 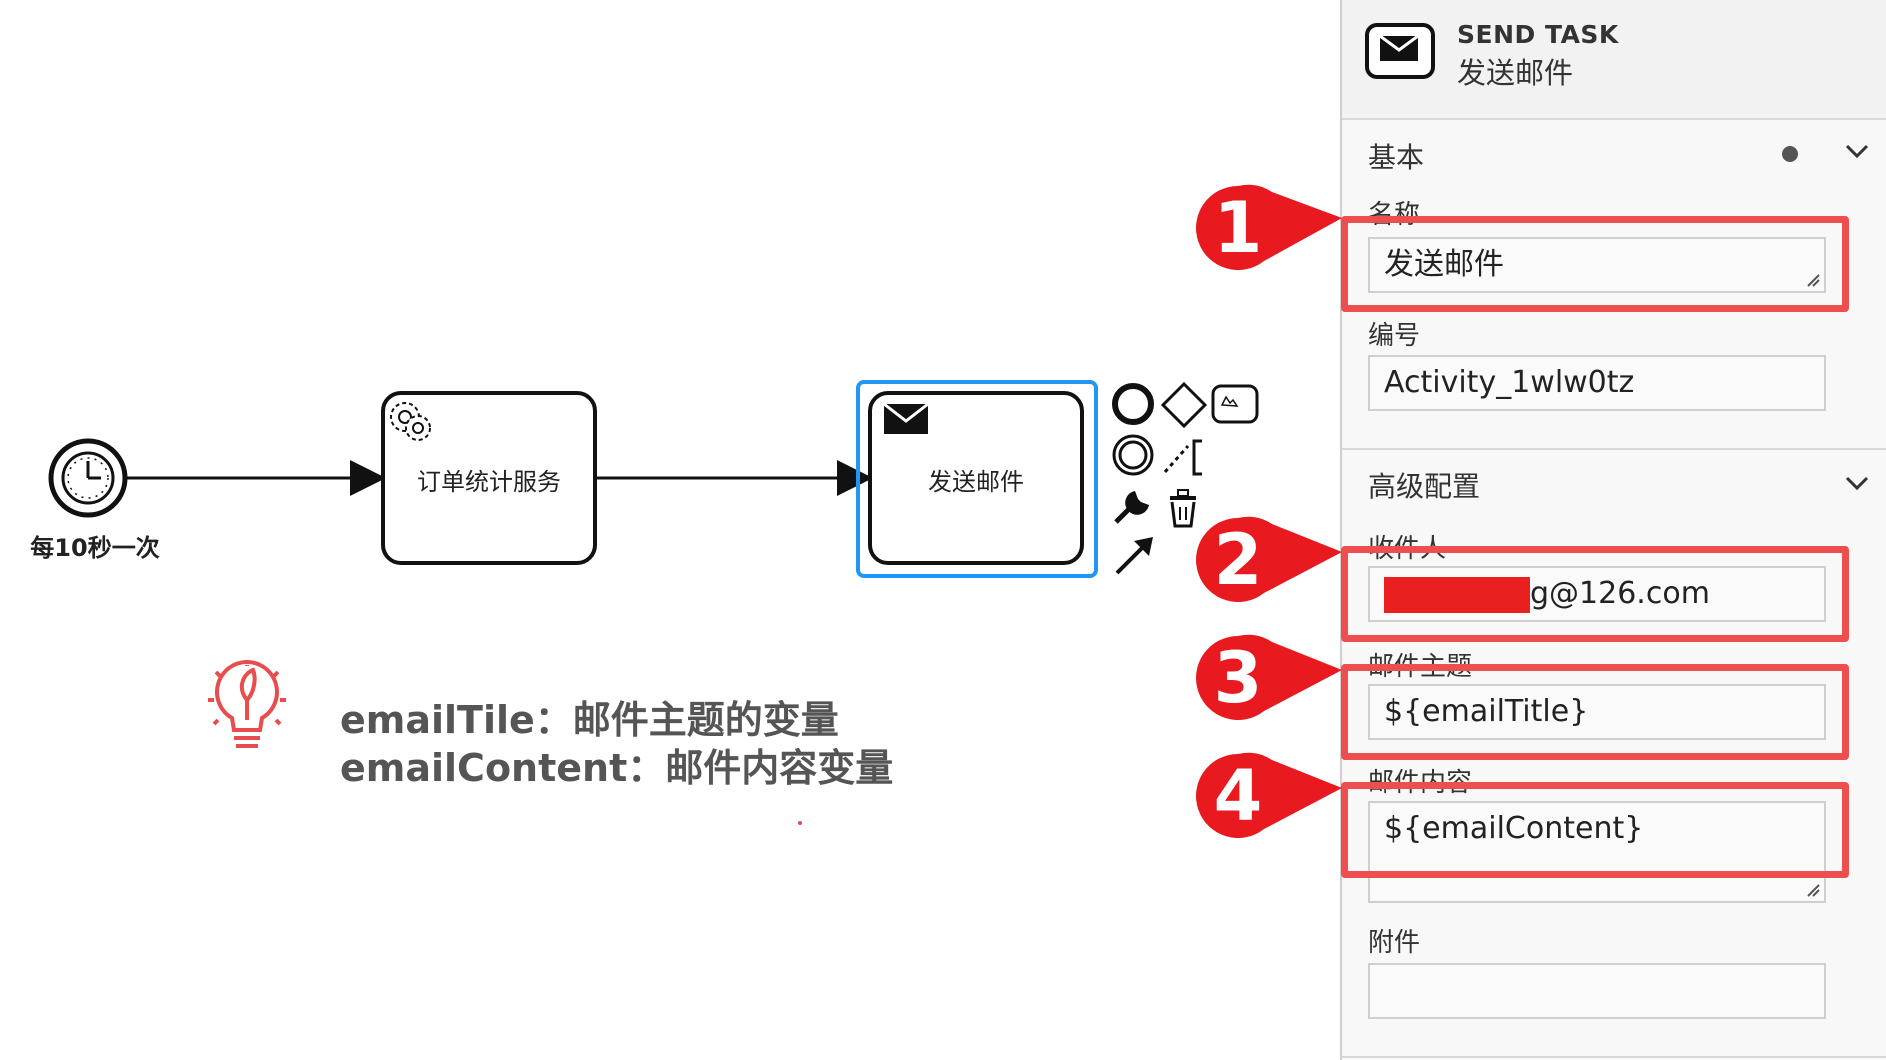 I want to click on append-task-tool, so click(x=1235, y=404).